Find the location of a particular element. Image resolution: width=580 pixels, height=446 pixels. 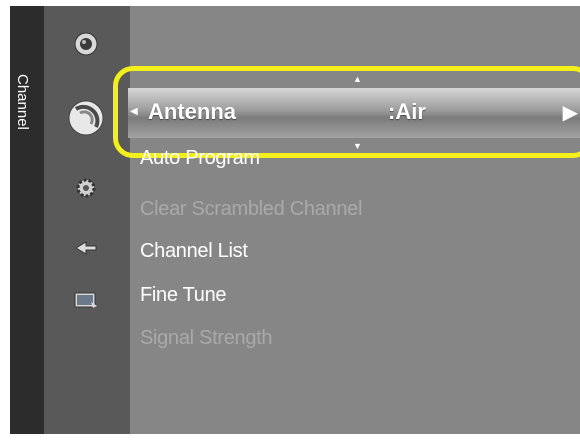

input-icon is located at coordinates (86, 248).